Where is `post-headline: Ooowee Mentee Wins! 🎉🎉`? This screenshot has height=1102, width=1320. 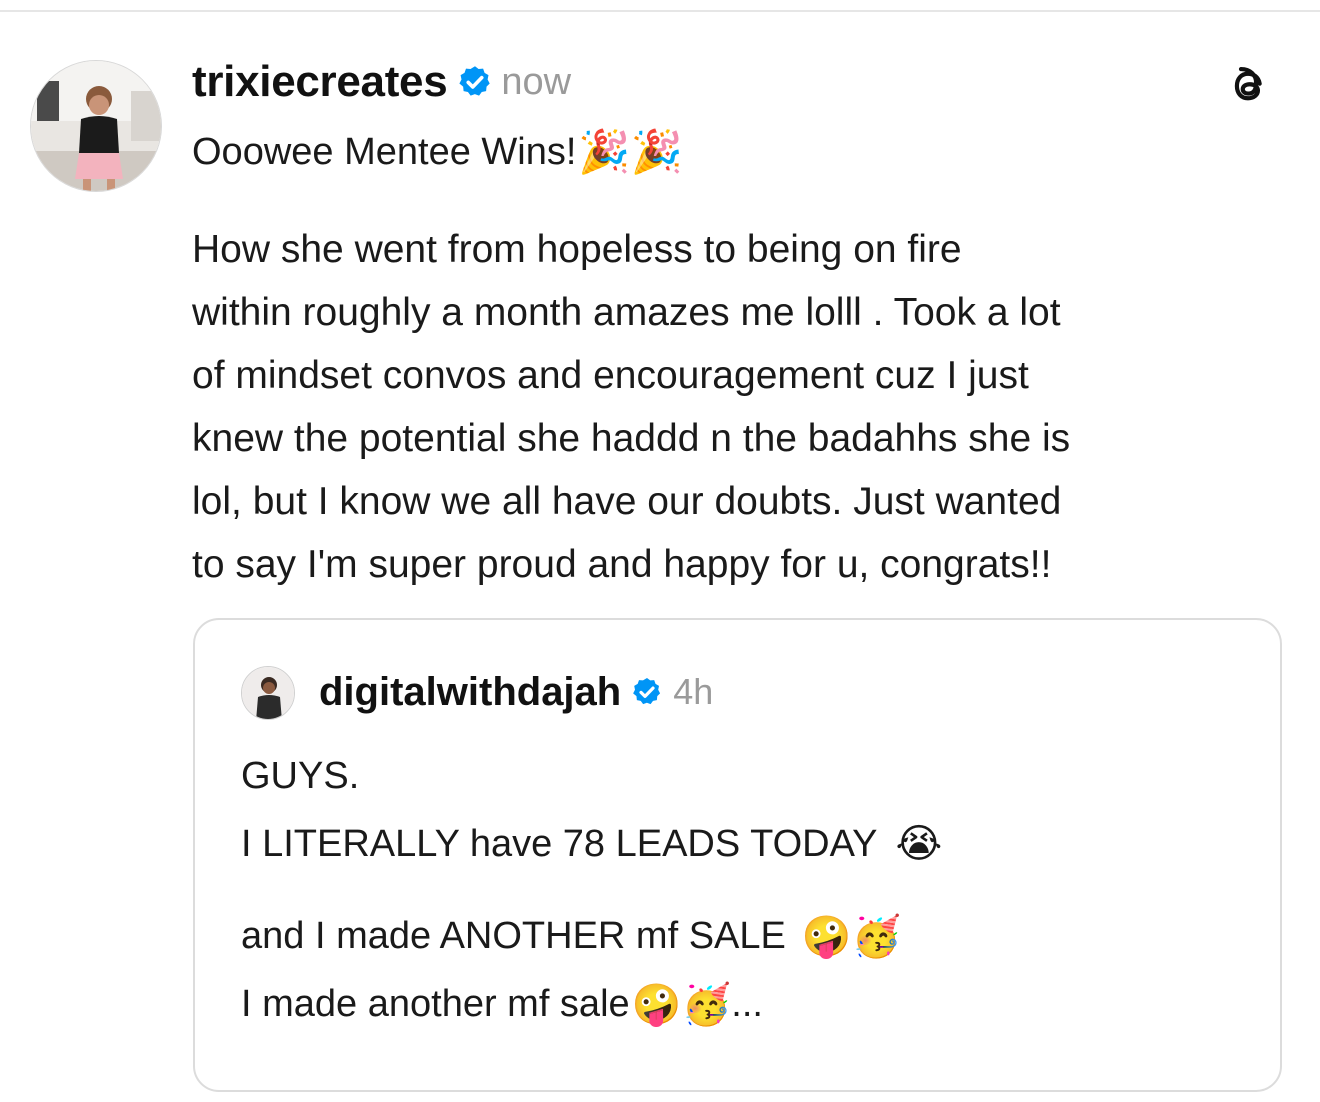
post-headline: Ooowee Mentee Wins! 🎉🎉 is located at coordinates (437, 152).